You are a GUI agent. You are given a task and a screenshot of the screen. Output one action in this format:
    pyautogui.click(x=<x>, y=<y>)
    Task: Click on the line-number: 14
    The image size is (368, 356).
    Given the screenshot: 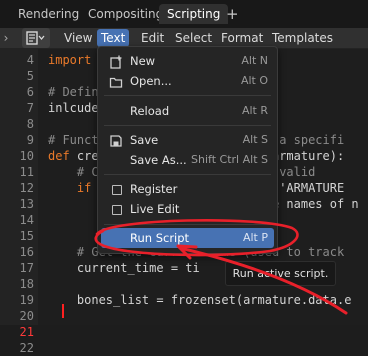 What is the action you would take?
    pyautogui.click(x=26, y=220)
    